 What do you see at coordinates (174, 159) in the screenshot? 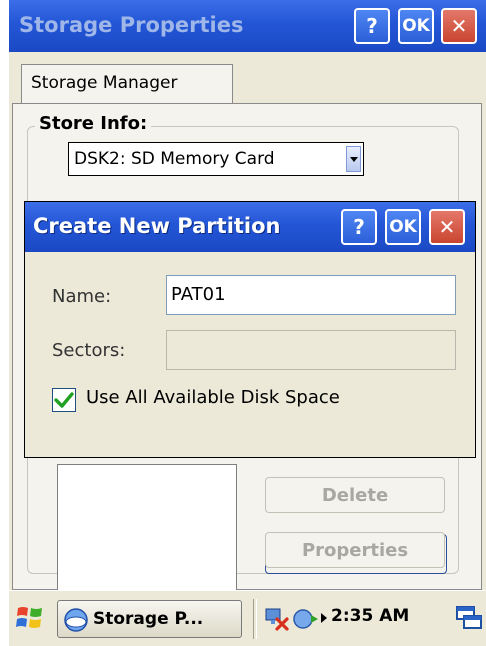
I see `store-select-value: DSK2: SD Memory Card` at bounding box center [174, 159].